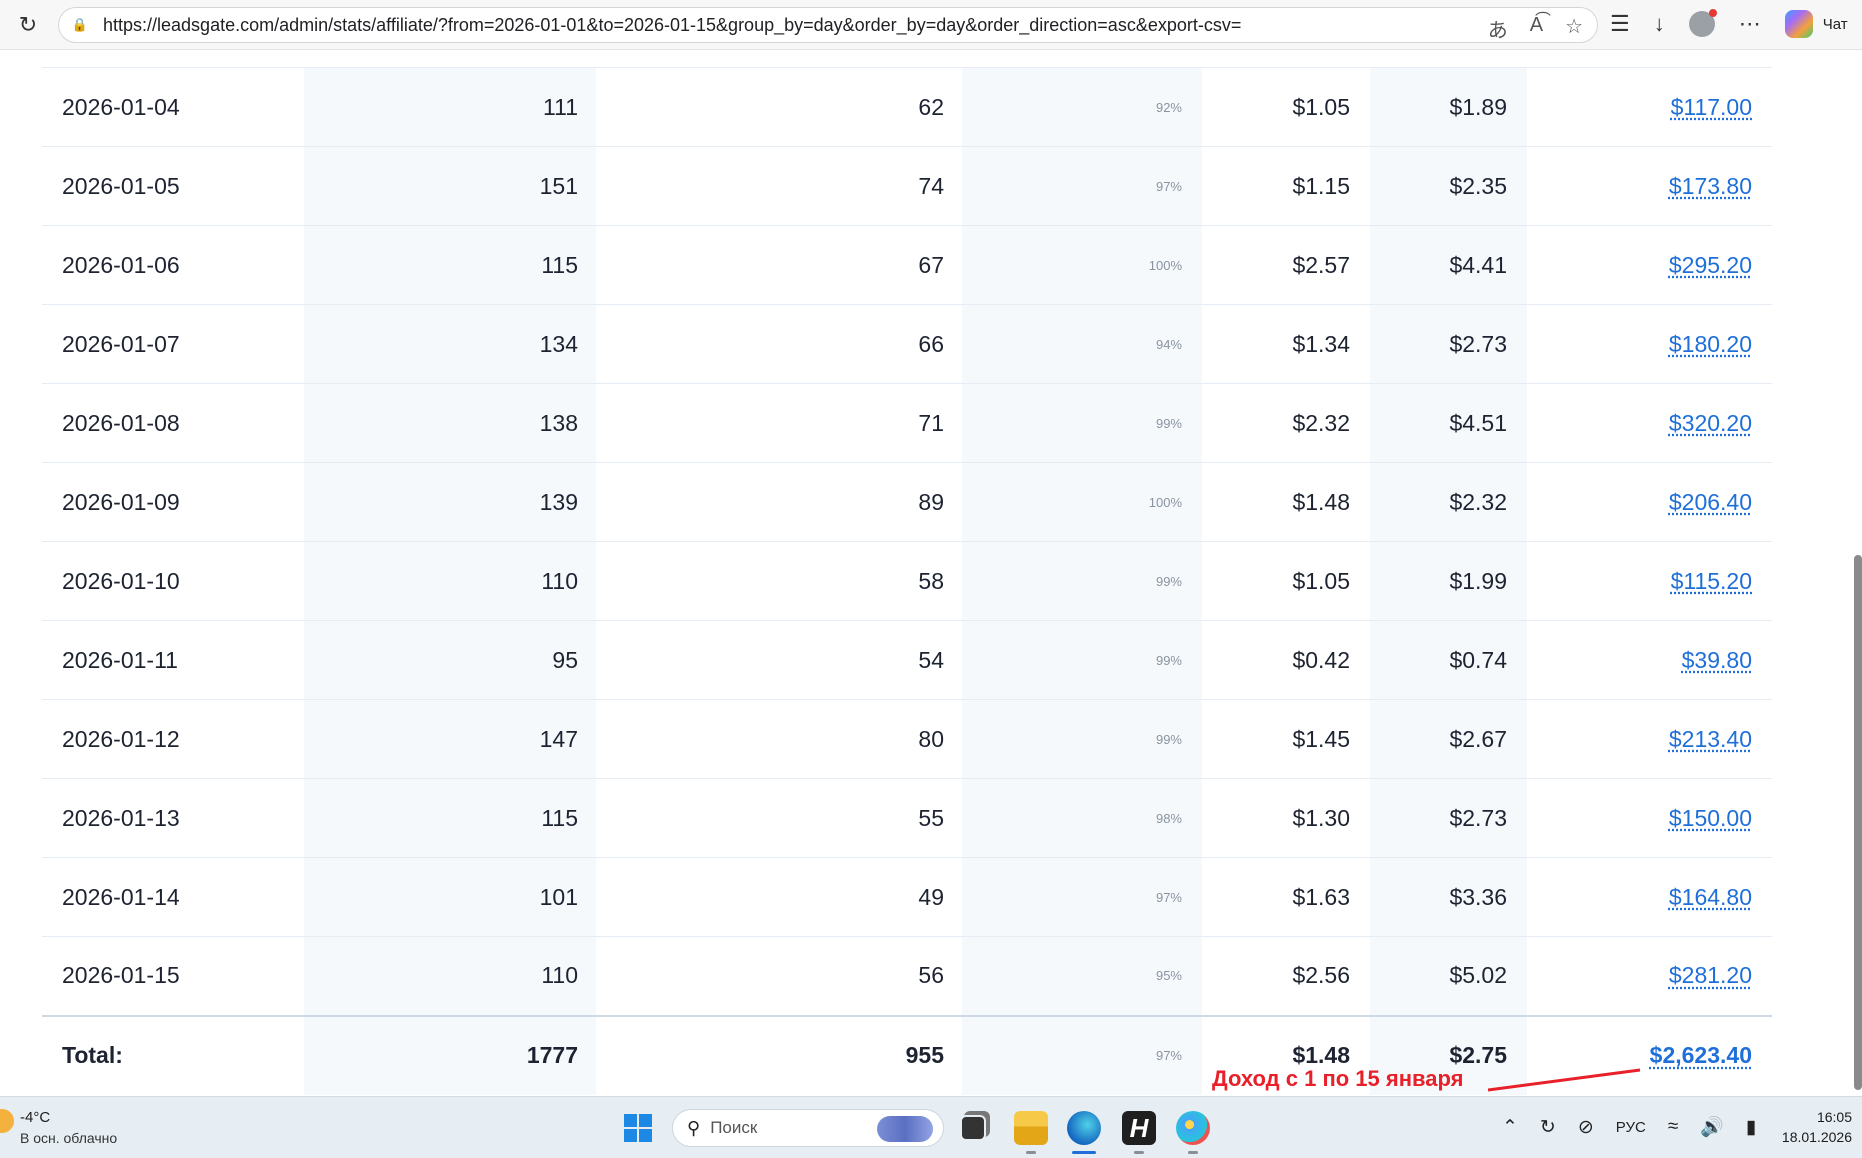 This screenshot has width=1862, height=1158. Describe the element at coordinates (173, 581) in the screenshot. I see `row-date: 2026-01-10` at that location.